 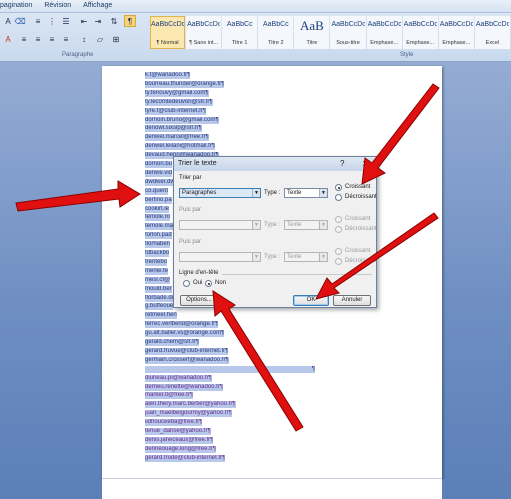 I want to click on descending-label: Décroissant, so click(x=361, y=197).